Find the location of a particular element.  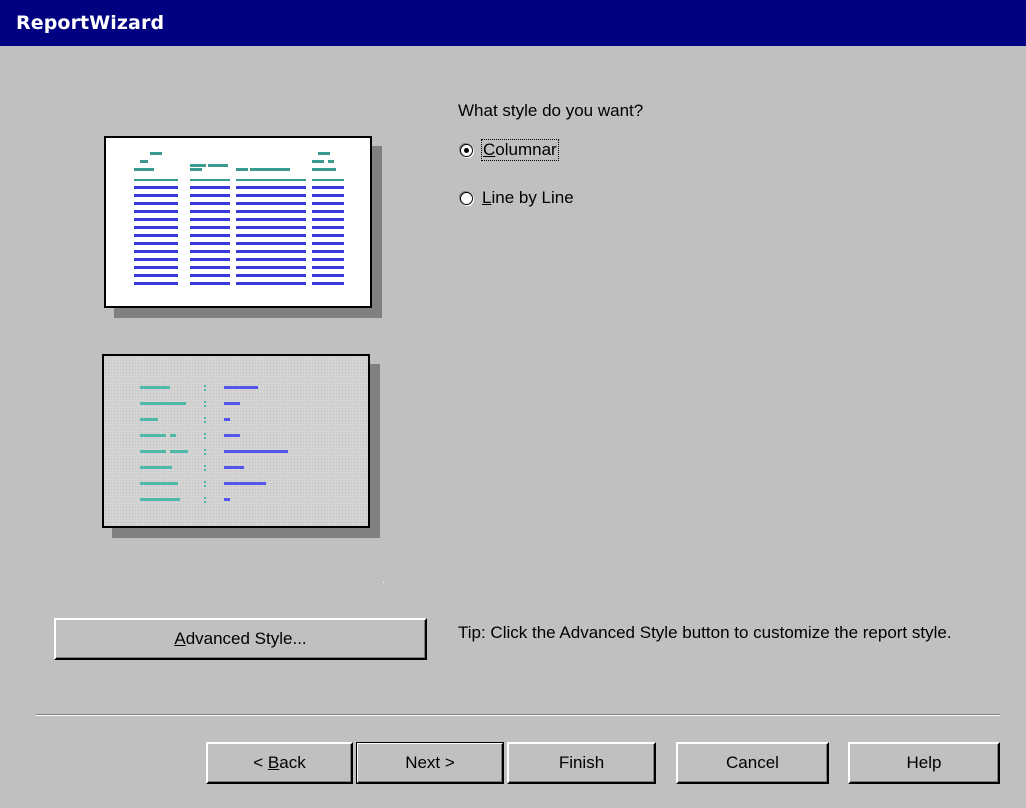

columnar-style-preview is located at coordinates (238, 222).